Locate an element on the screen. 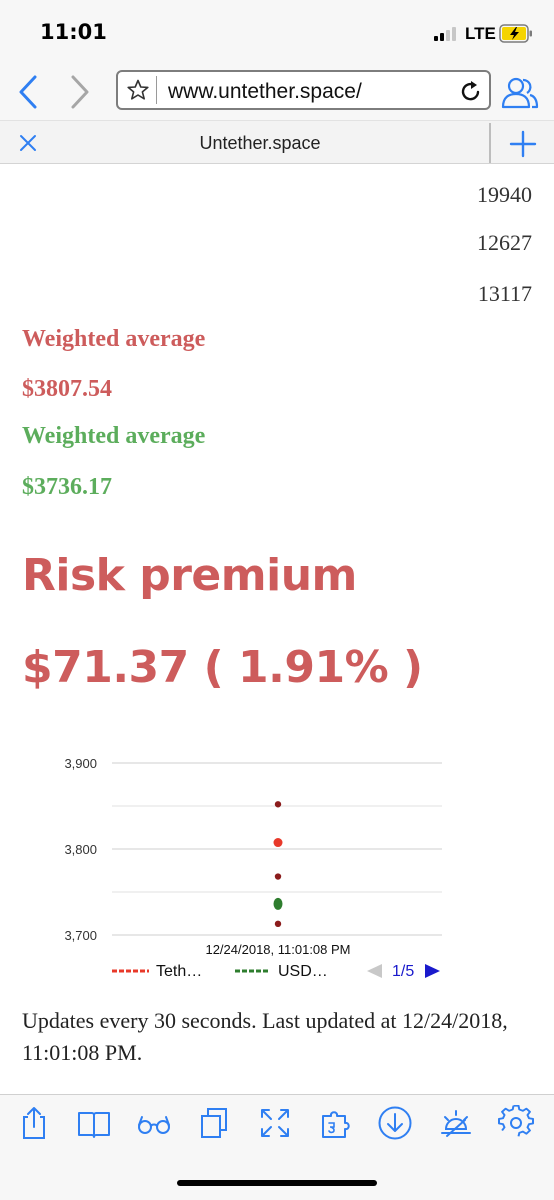 This screenshot has width=554, height=1200. book-icon is located at coordinates (94, 1123).